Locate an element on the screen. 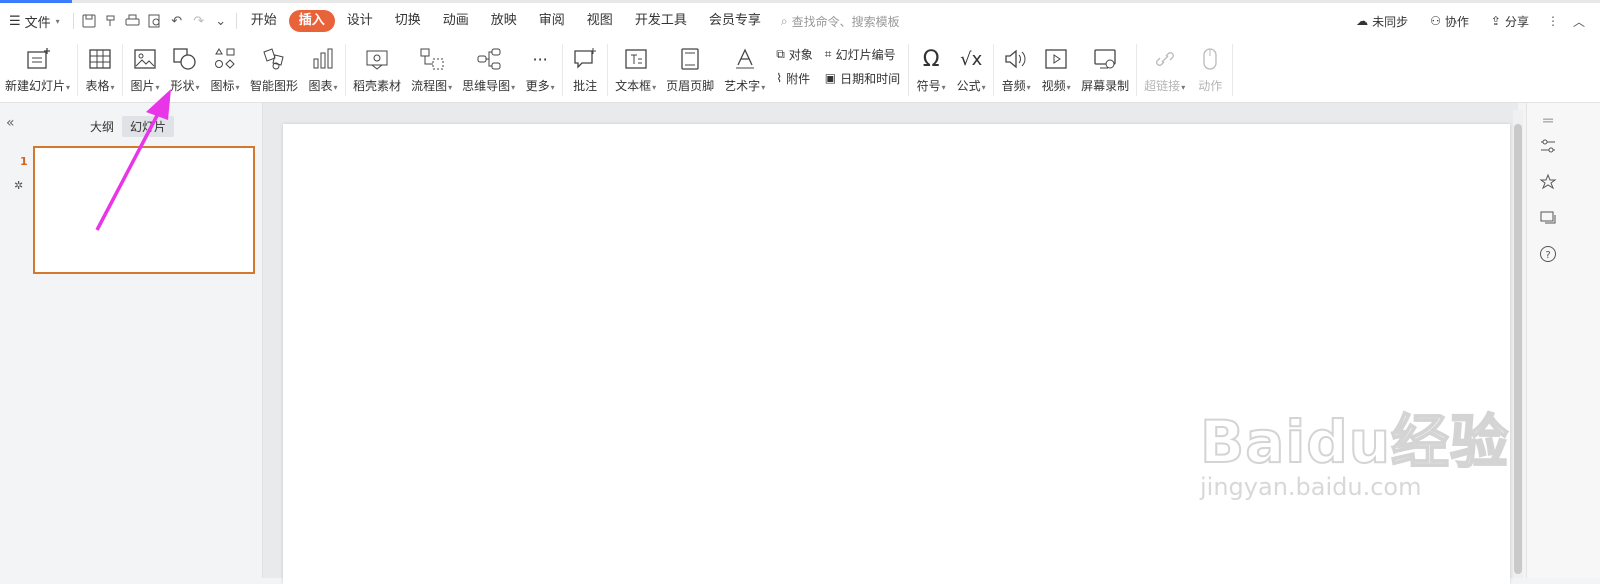  annotation-arrow is located at coordinates (133, 160).